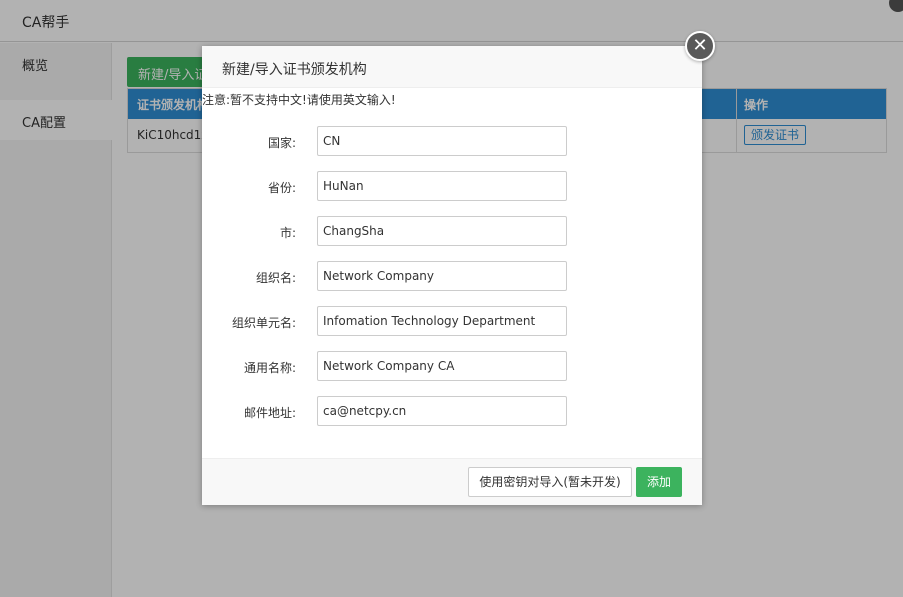  What do you see at coordinates (442, 366) in the screenshot?
I see `common-name-input` at bounding box center [442, 366].